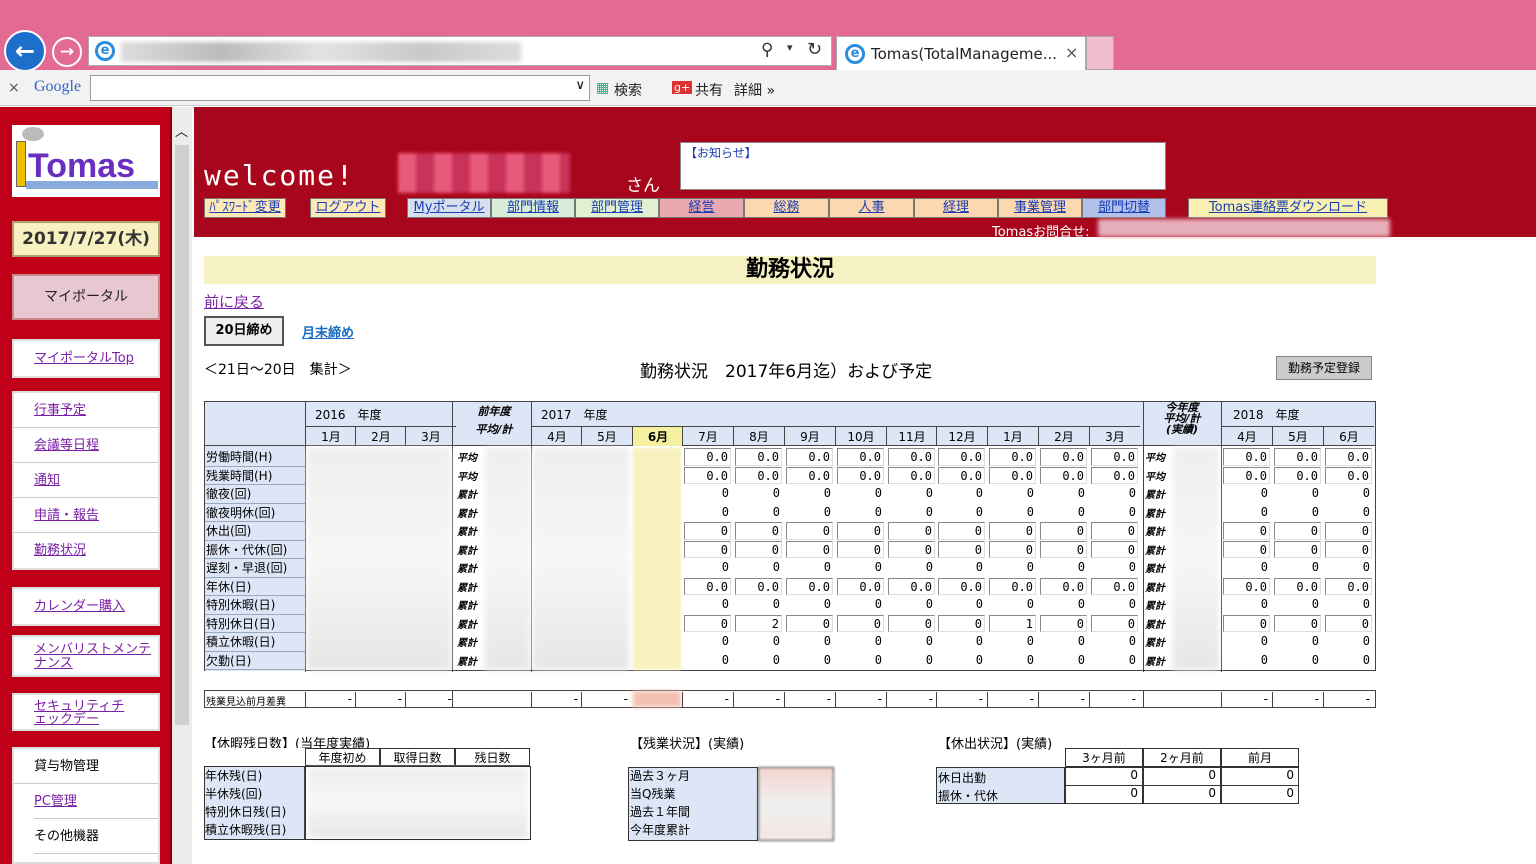  What do you see at coordinates (86, 657) in the screenshot?
I see `sidebar-item-member: メンバリストメンテナンス` at bounding box center [86, 657].